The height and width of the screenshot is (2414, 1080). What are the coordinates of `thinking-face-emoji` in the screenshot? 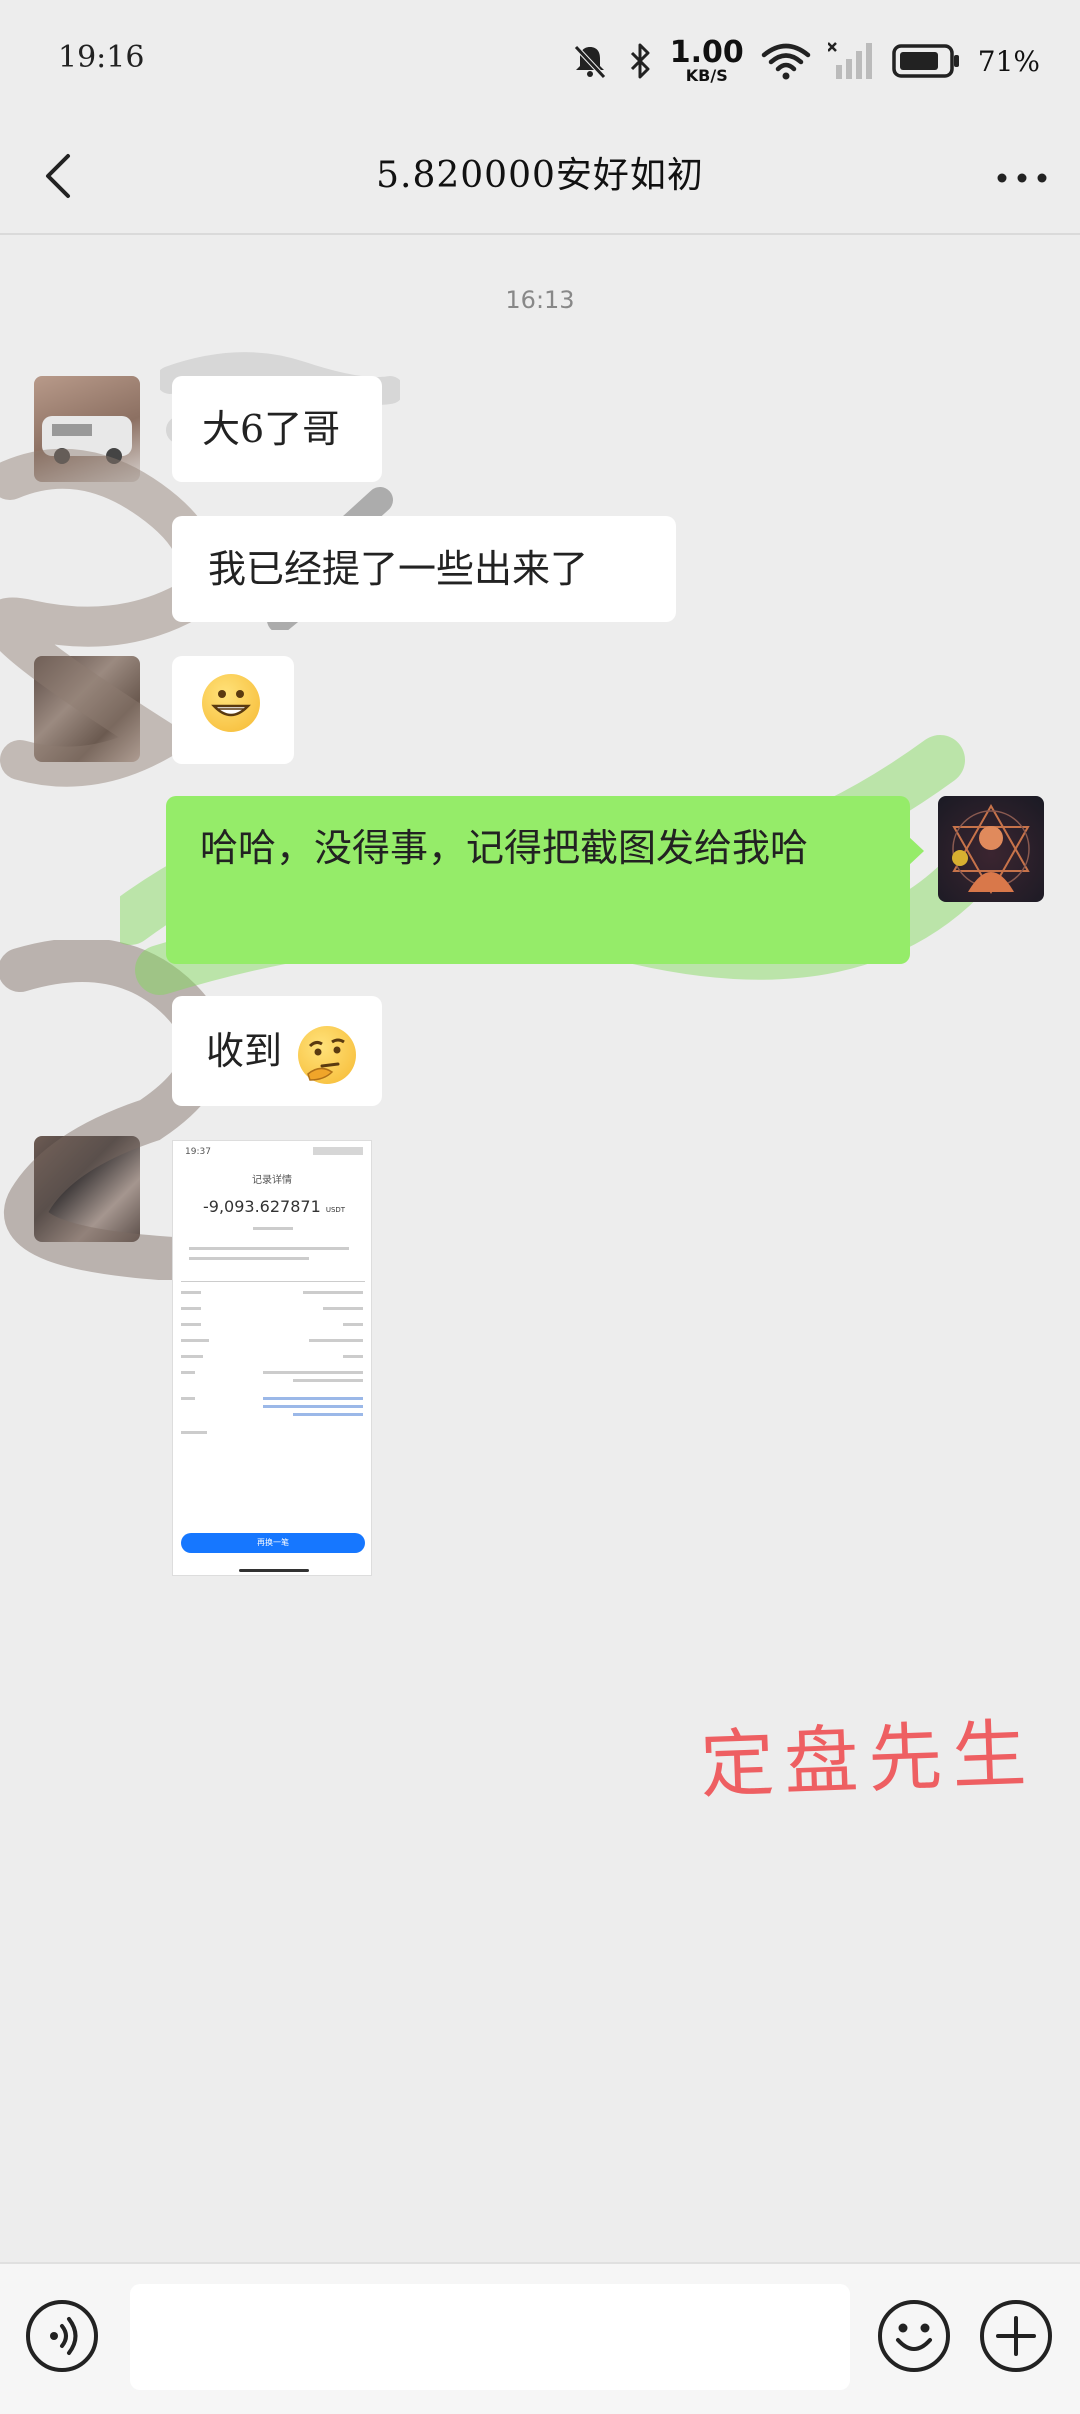 It's located at (327, 1054).